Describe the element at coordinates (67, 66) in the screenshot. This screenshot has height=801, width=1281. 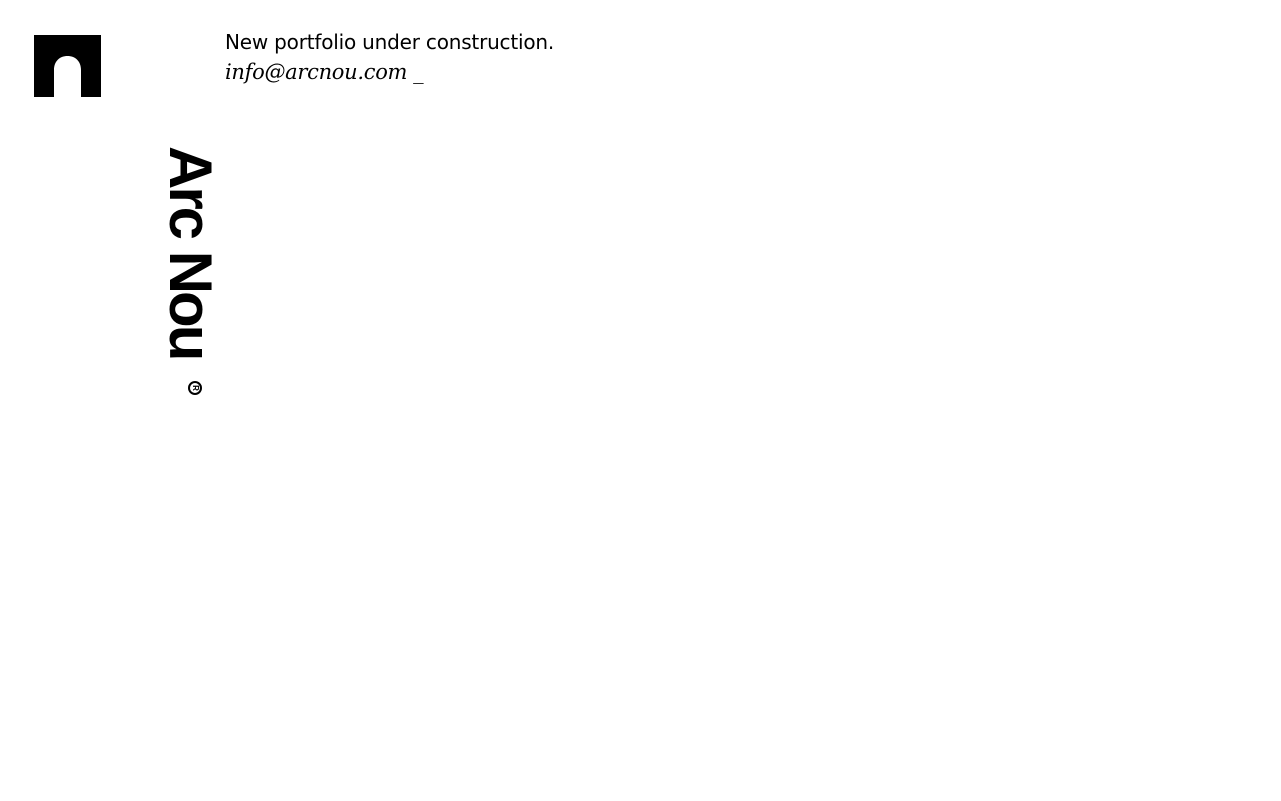
I see `arch-logo-icon` at that location.